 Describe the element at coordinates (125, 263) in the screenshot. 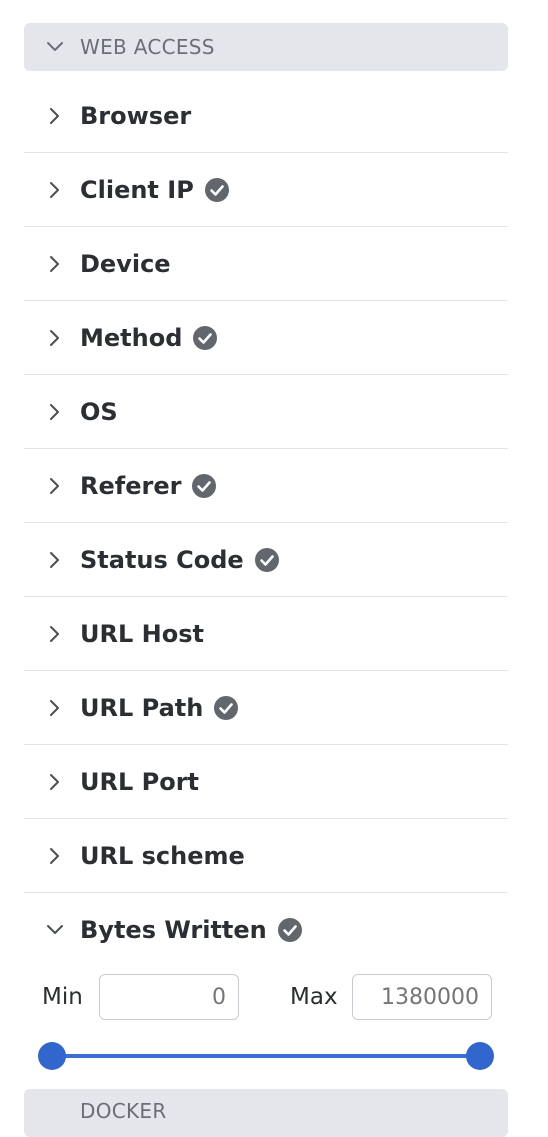

I see `field-label: Device` at that location.